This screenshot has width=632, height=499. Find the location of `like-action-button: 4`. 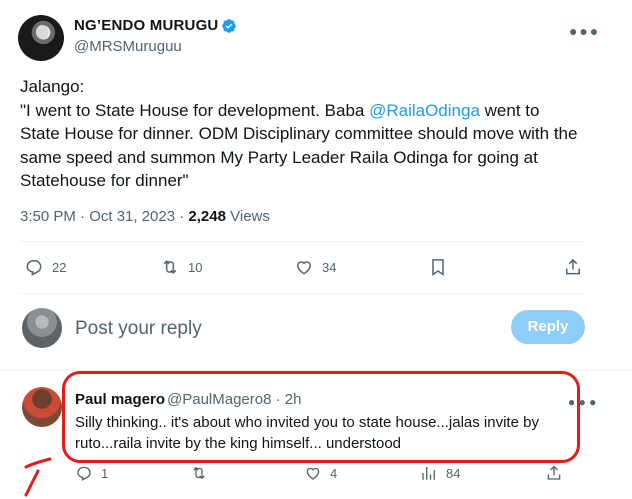

like-action-button: 4 is located at coordinates (320, 473).